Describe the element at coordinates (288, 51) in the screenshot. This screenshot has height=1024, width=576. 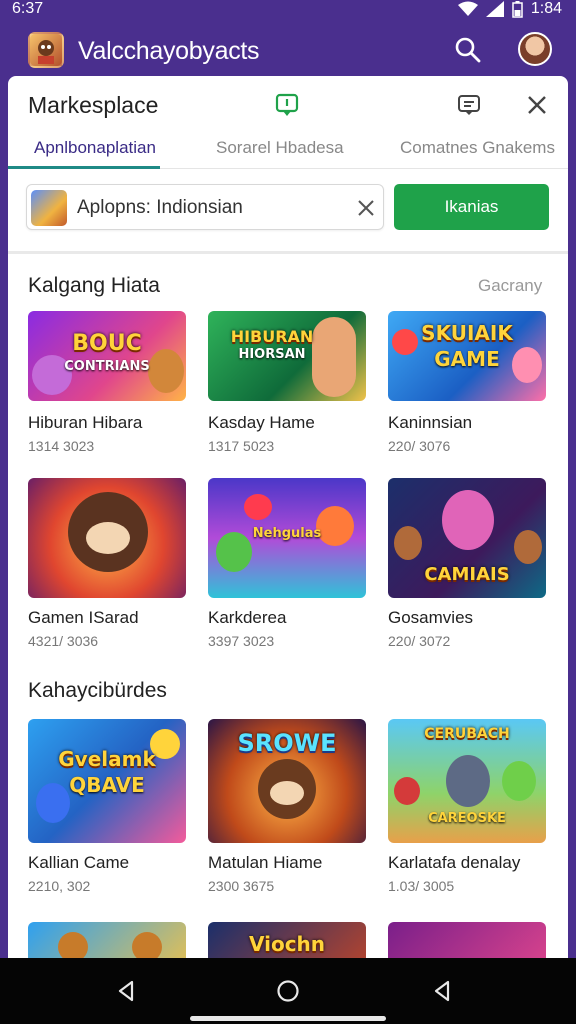
I see `app-bar: Valcchayobyacts` at that location.